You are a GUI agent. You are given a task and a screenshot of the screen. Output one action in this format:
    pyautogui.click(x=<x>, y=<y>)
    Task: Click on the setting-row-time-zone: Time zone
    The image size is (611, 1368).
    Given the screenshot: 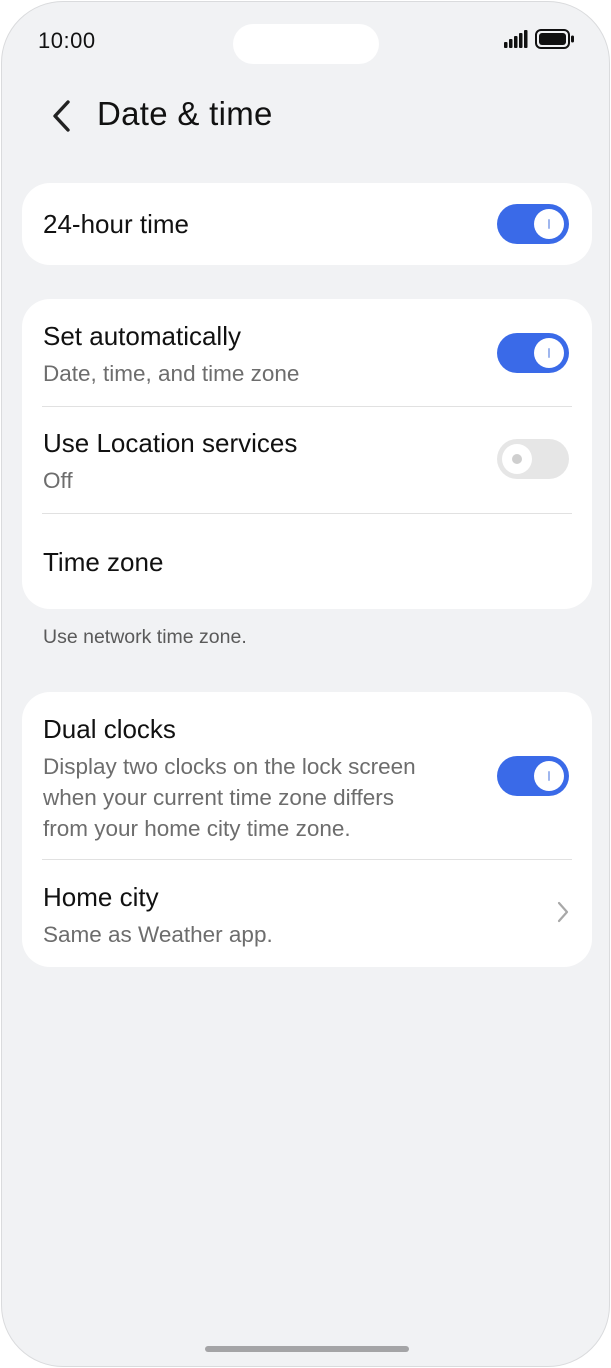 What is the action you would take?
    pyautogui.click(x=307, y=561)
    